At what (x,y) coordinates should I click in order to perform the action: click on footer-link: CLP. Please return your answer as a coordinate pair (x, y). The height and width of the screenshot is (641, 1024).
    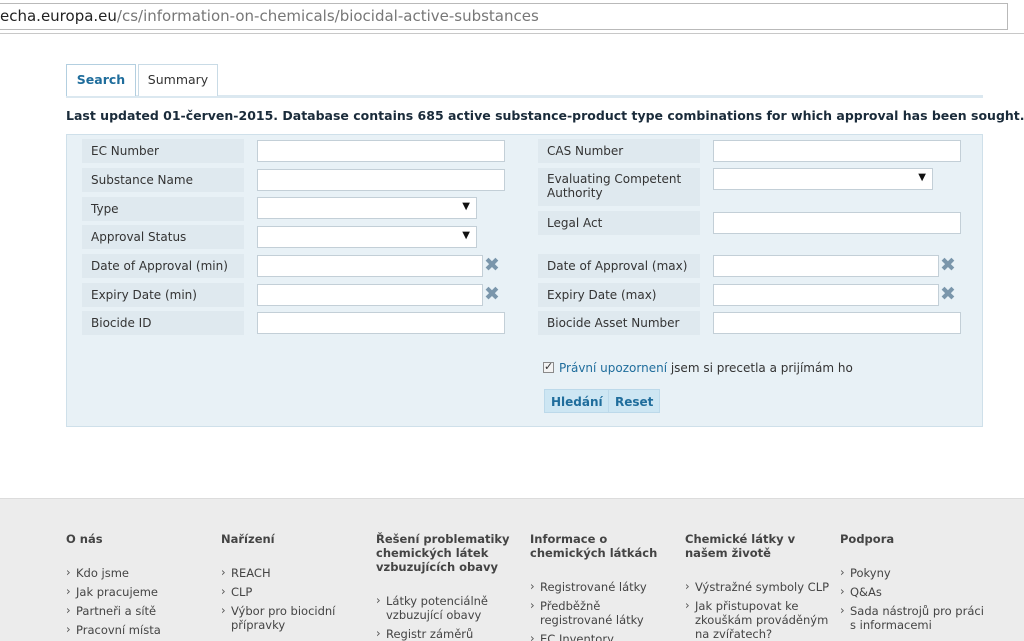
    Looking at the image, I should click on (296, 591).